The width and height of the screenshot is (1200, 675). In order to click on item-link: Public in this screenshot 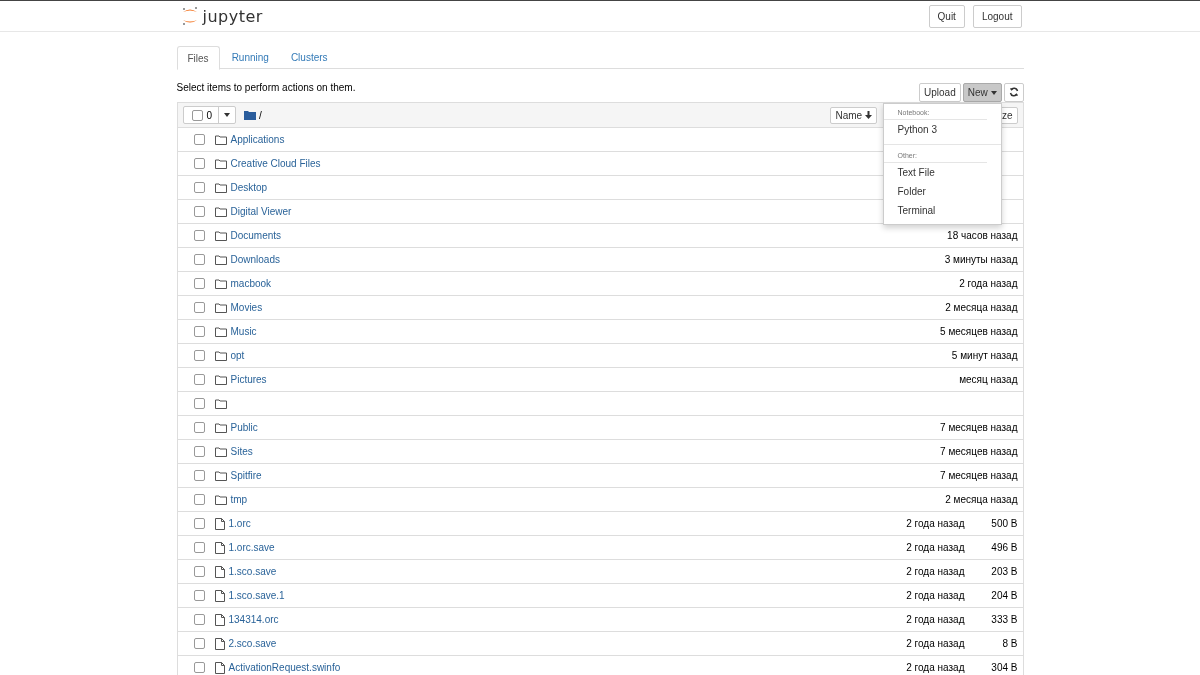, I will do `click(244, 427)`.